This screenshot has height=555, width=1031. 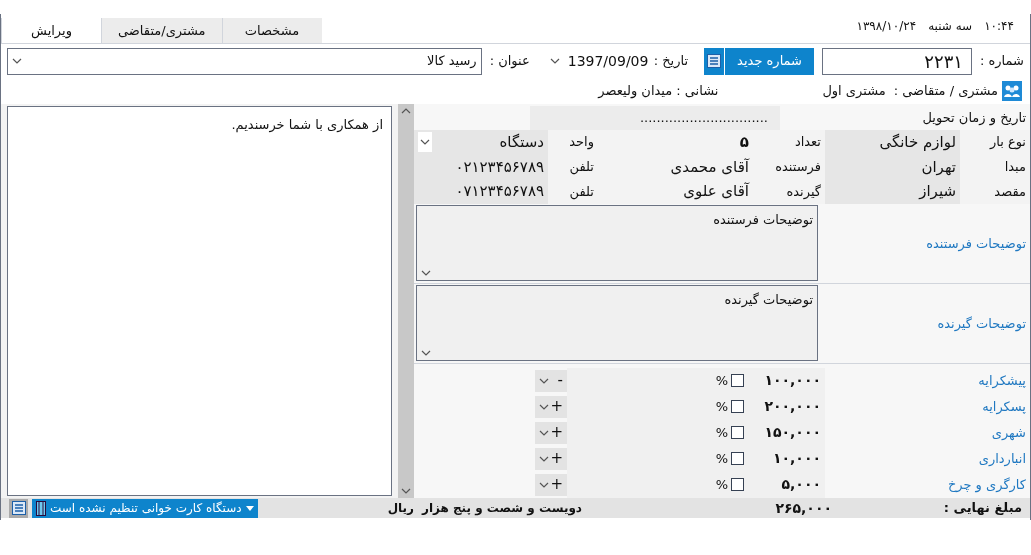 What do you see at coordinates (41, 508) in the screenshot?
I see `card-reader-icon` at bounding box center [41, 508].